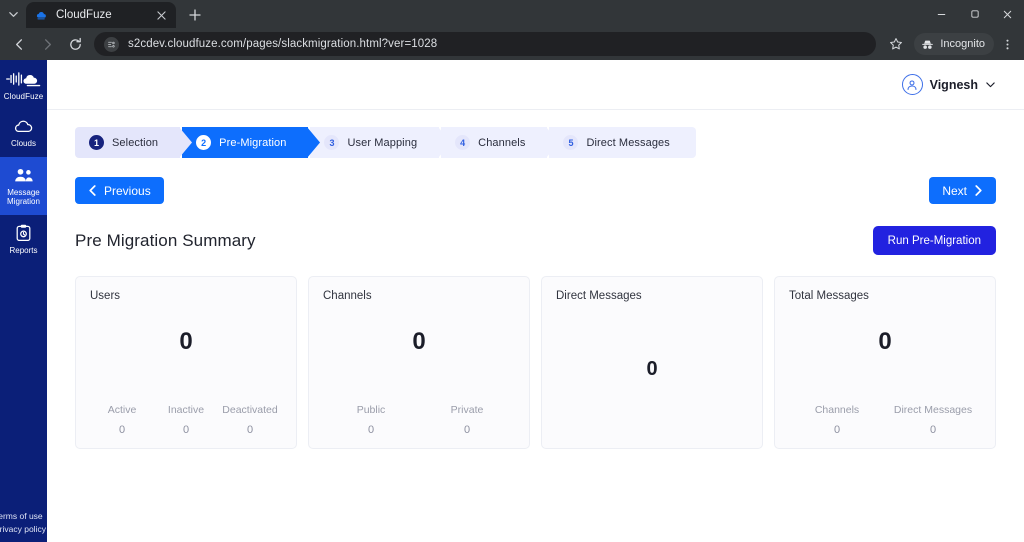  What do you see at coordinates (250, 410) in the screenshot?
I see `substat-label-deactivated: Deactivated` at bounding box center [250, 410].